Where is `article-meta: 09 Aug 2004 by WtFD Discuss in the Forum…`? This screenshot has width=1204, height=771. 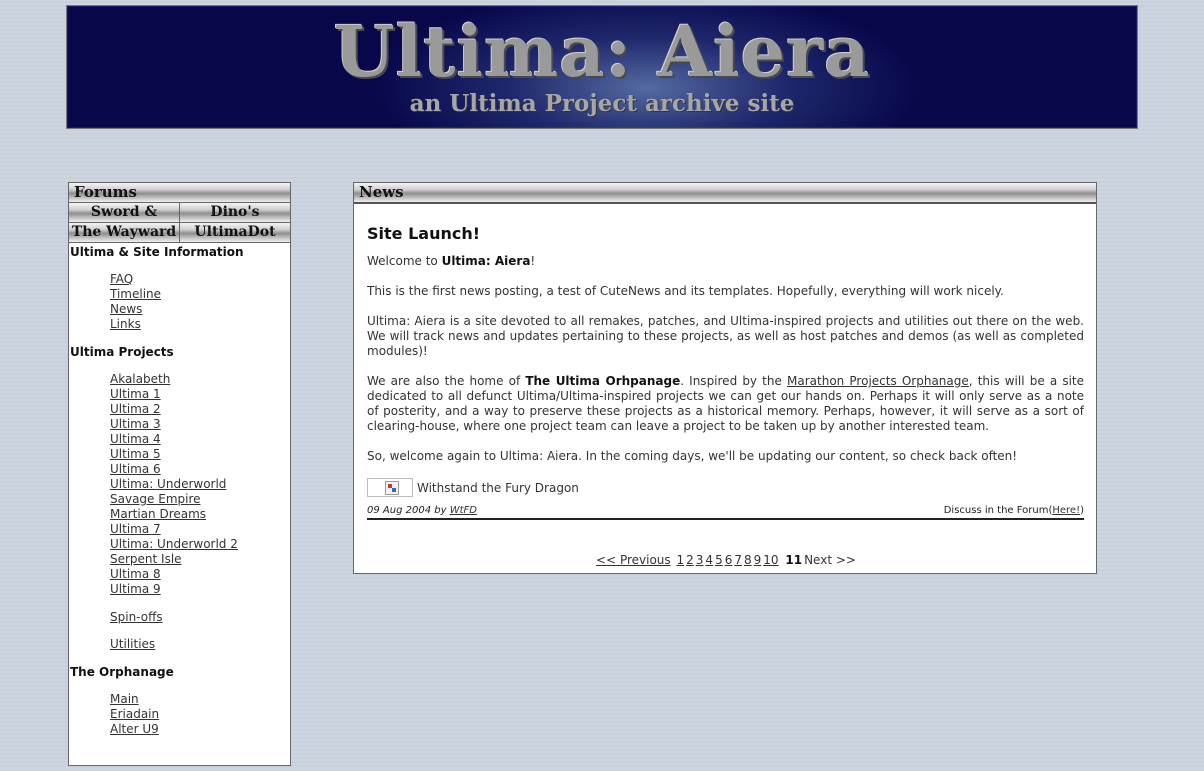 article-meta: 09 Aug 2004 by WtFD Discuss in the Forum… is located at coordinates (725, 512).